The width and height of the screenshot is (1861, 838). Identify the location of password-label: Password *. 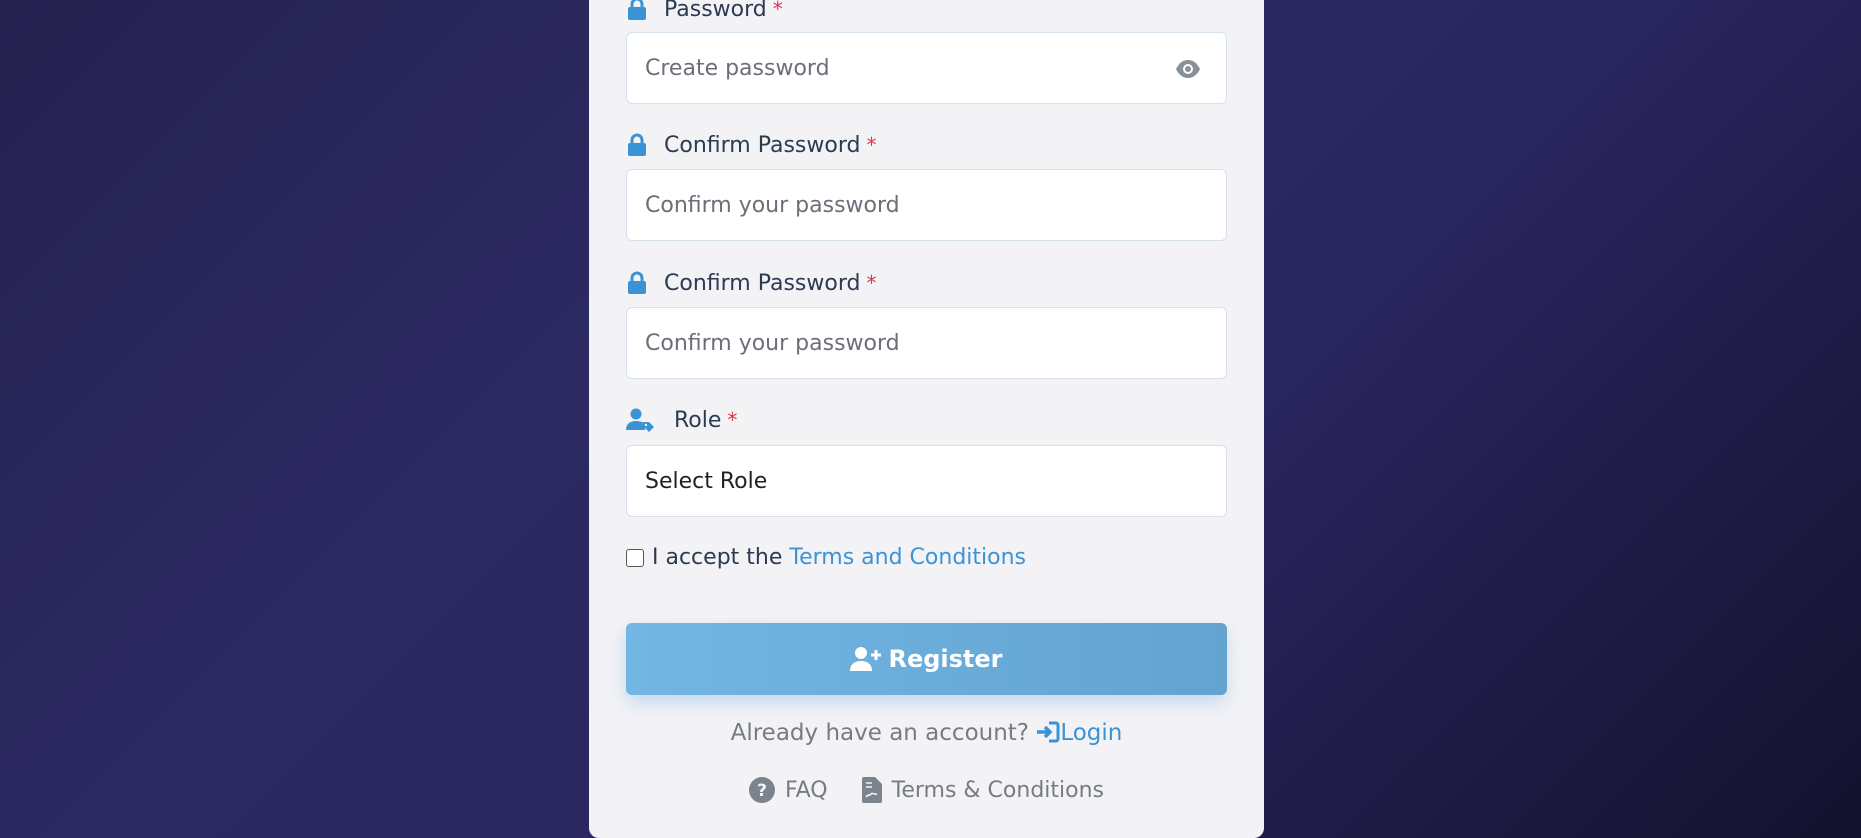
(704, 12).